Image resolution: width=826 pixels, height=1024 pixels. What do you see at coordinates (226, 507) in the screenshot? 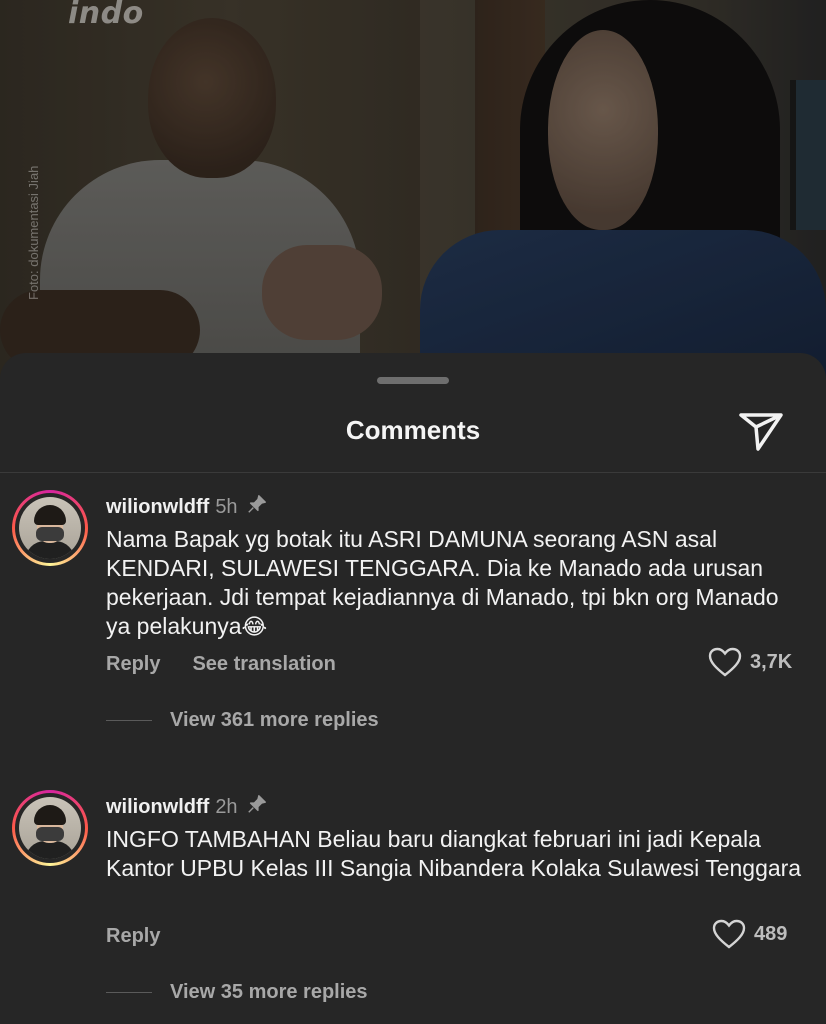
I see `comment-time: 5h` at bounding box center [226, 507].